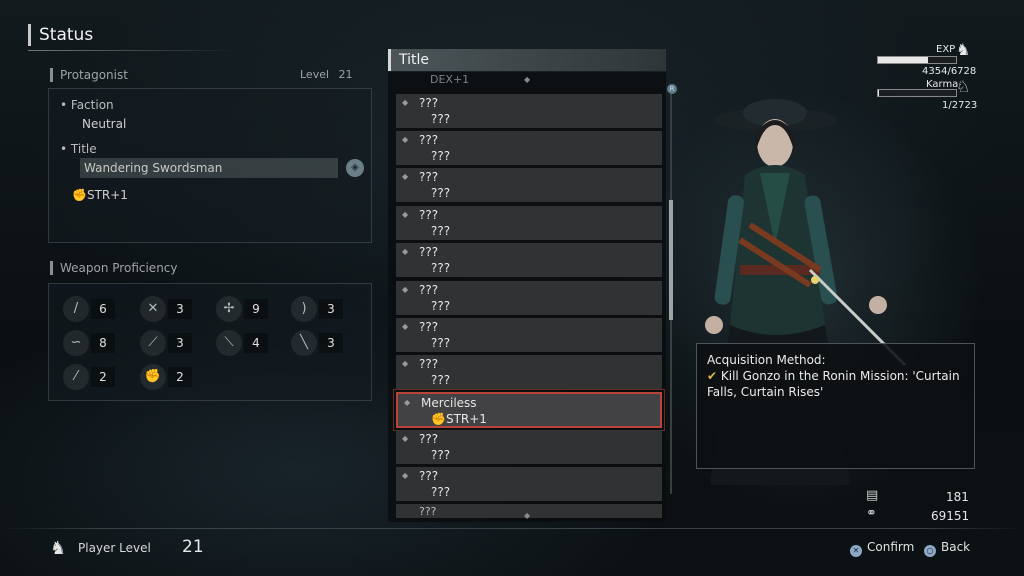  I want to click on proficiency-sword: /6, so click(98, 309).